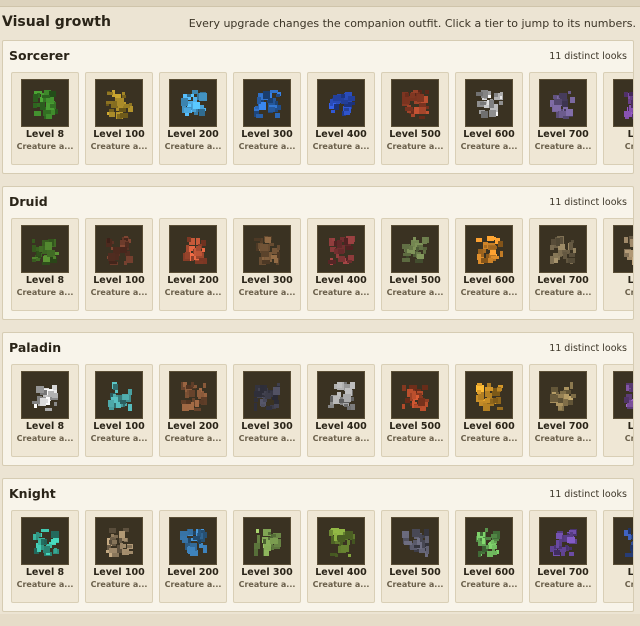  What do you see at coordinates (415, 249) in the screenshot?
I see `swamp-creature-icon` at bounding box center [415, 249].